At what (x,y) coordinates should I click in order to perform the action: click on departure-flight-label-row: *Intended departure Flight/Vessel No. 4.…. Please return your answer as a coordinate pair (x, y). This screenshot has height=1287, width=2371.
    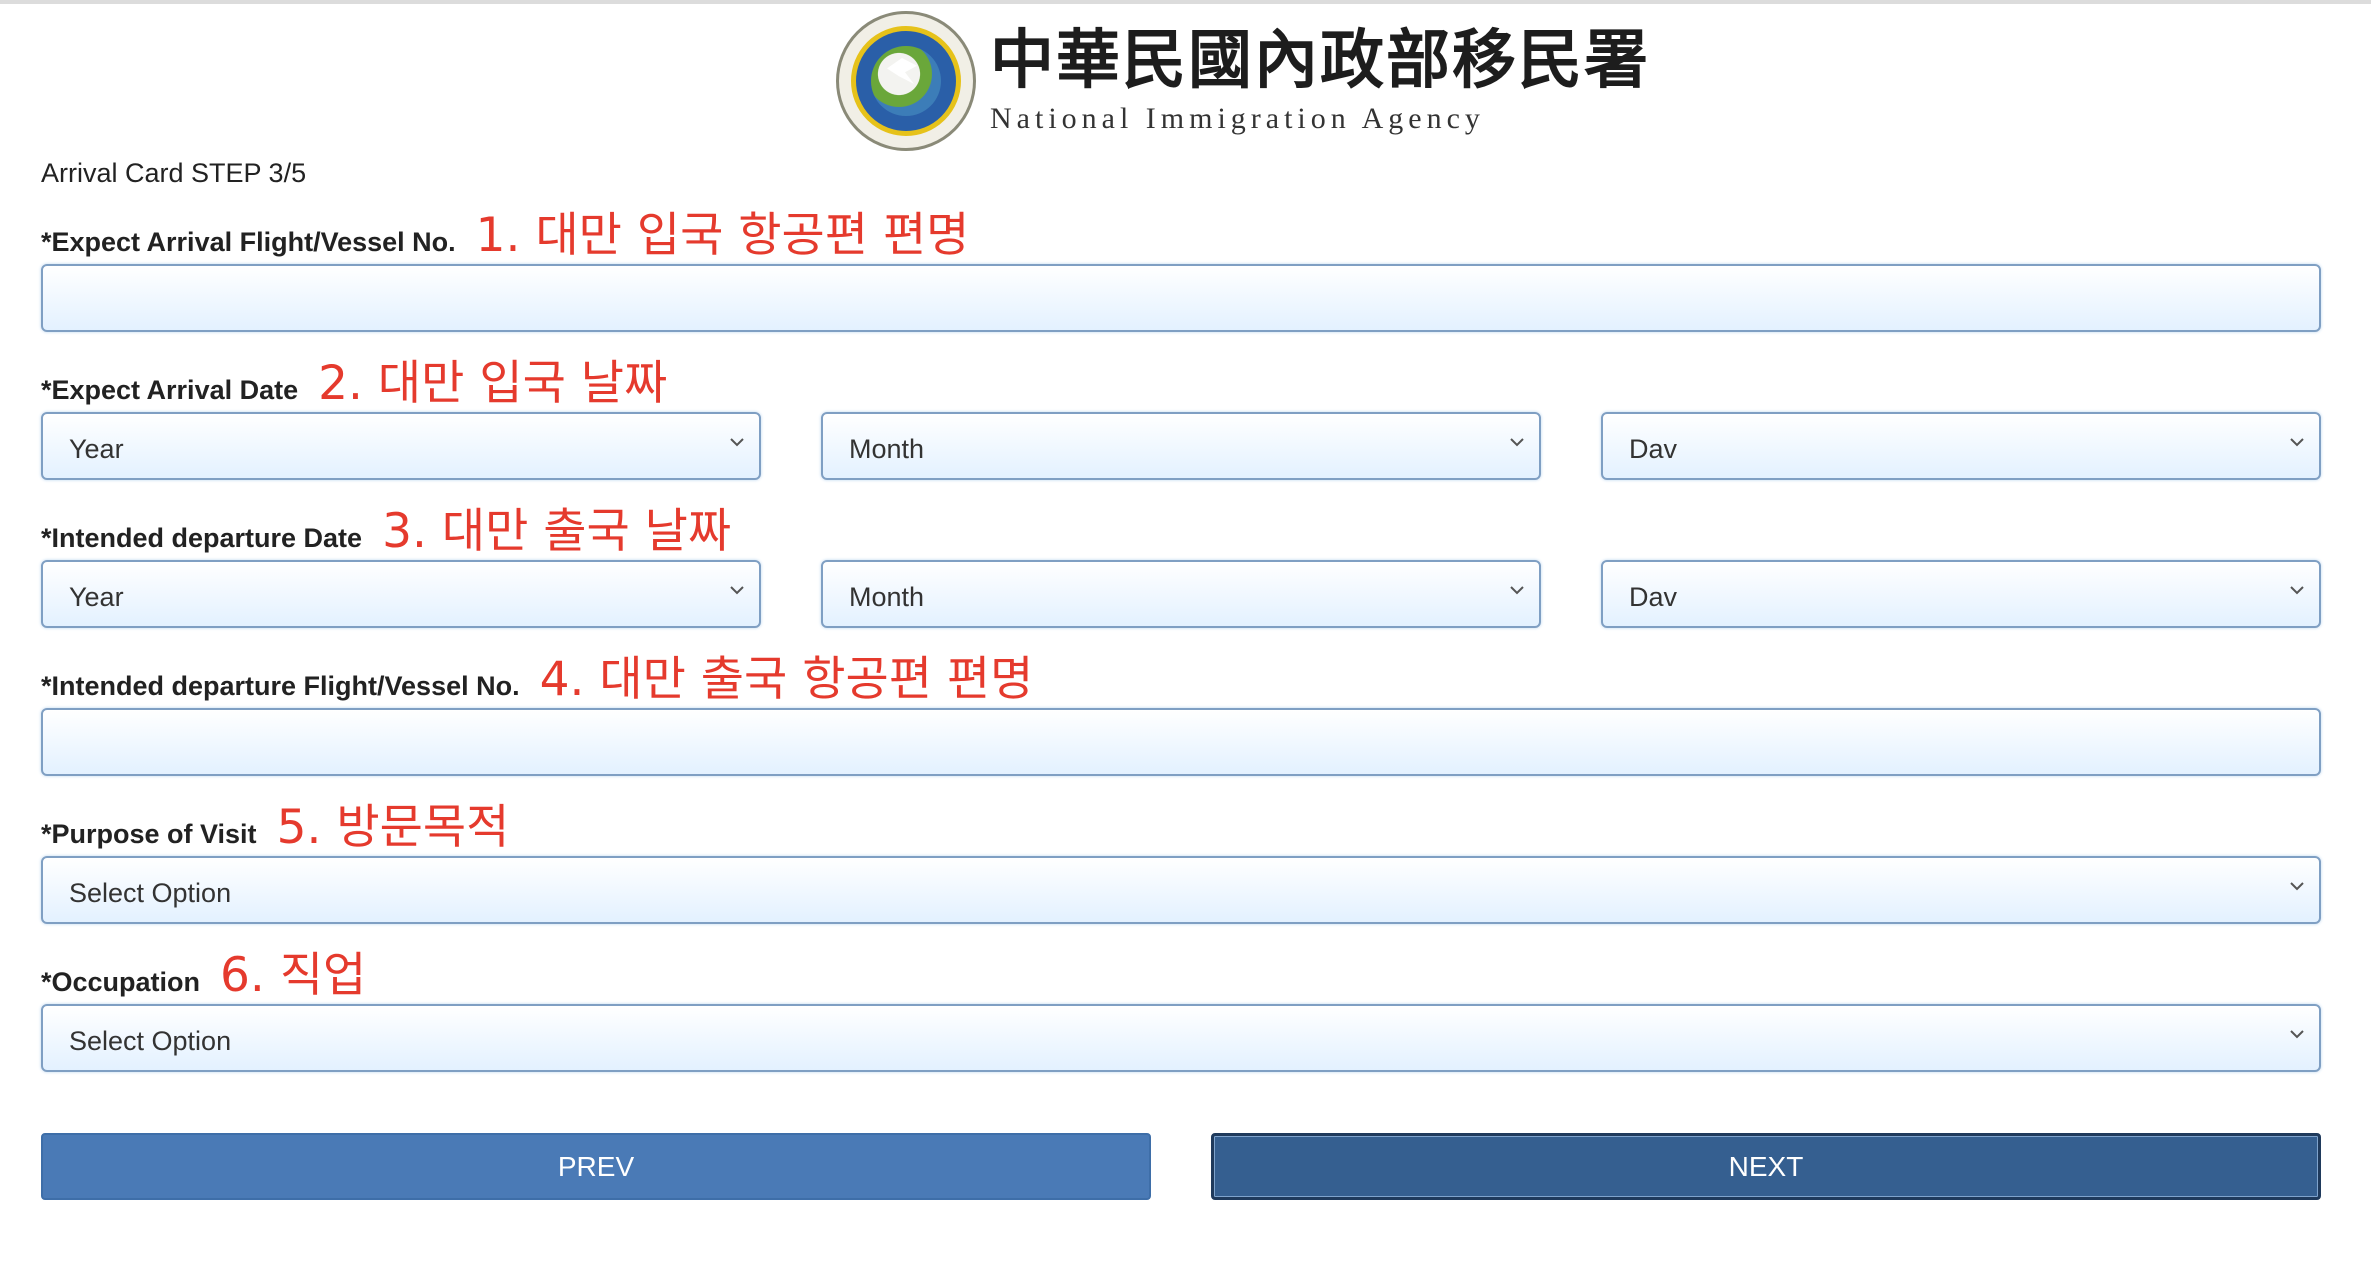
    Looking at the image, I should click on (537, 674).